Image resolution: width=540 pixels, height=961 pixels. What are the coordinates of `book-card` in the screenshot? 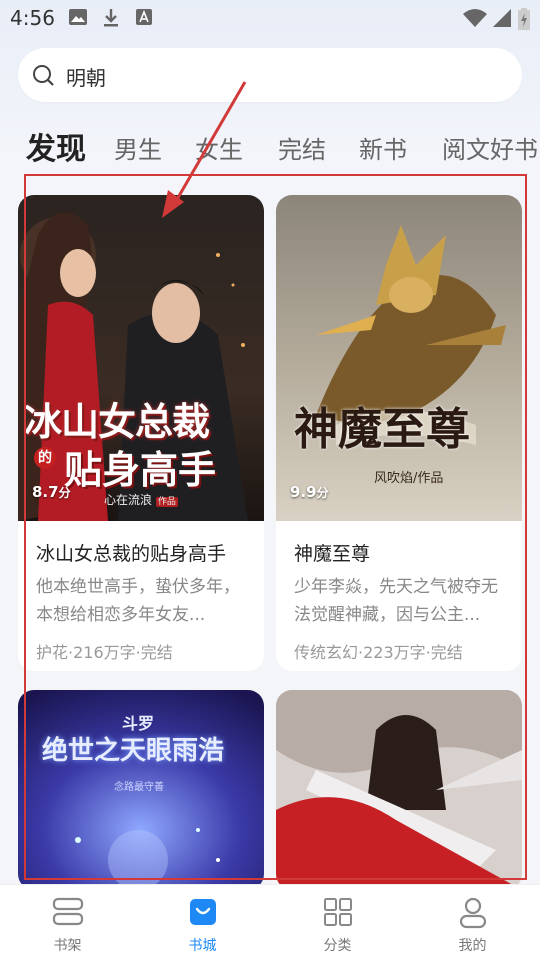 It's located at (399, 790).